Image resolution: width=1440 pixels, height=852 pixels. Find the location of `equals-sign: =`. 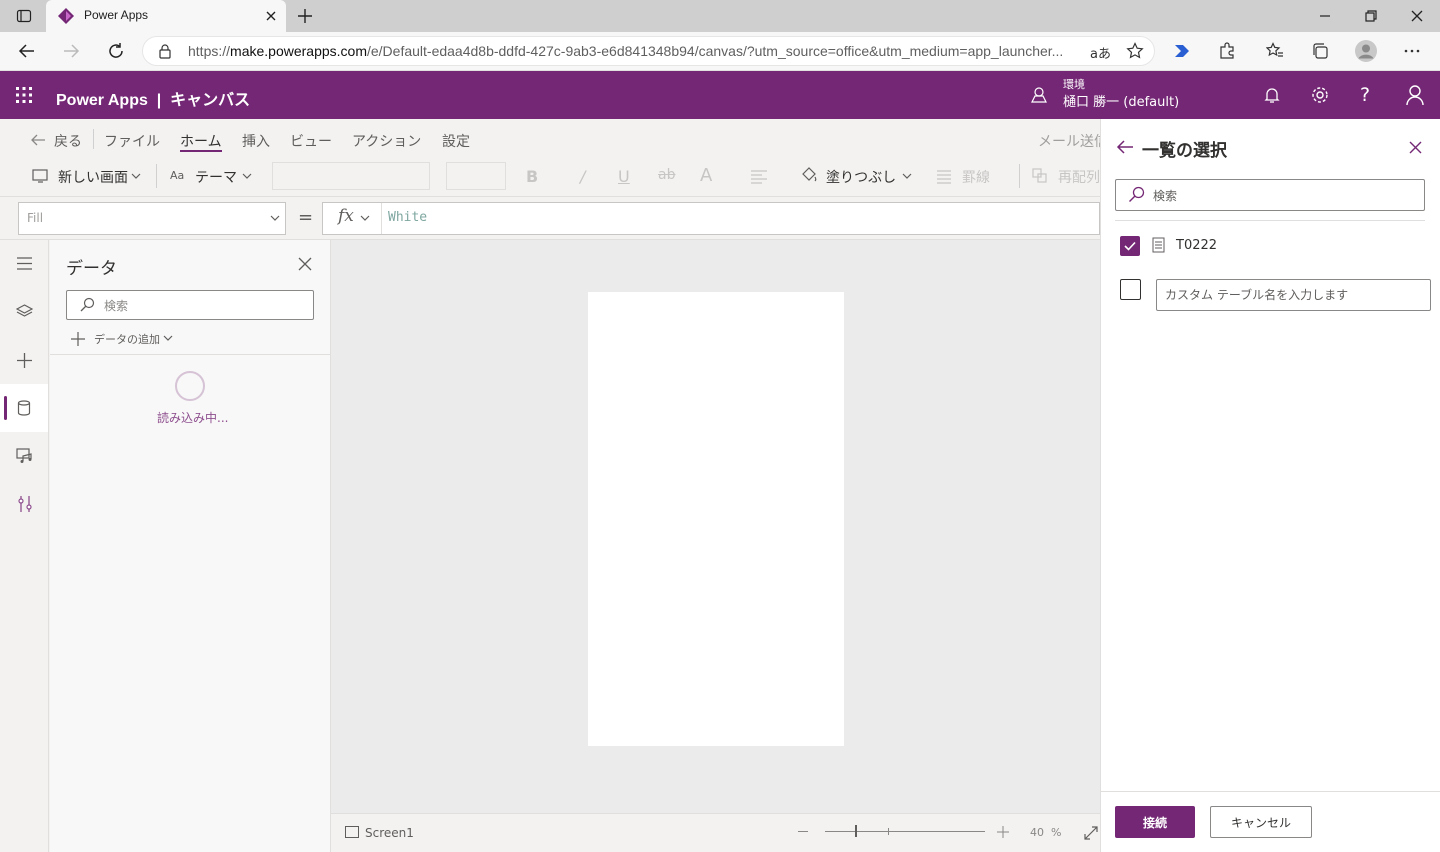

equals-sign: = is located at coordinates (306, 217).